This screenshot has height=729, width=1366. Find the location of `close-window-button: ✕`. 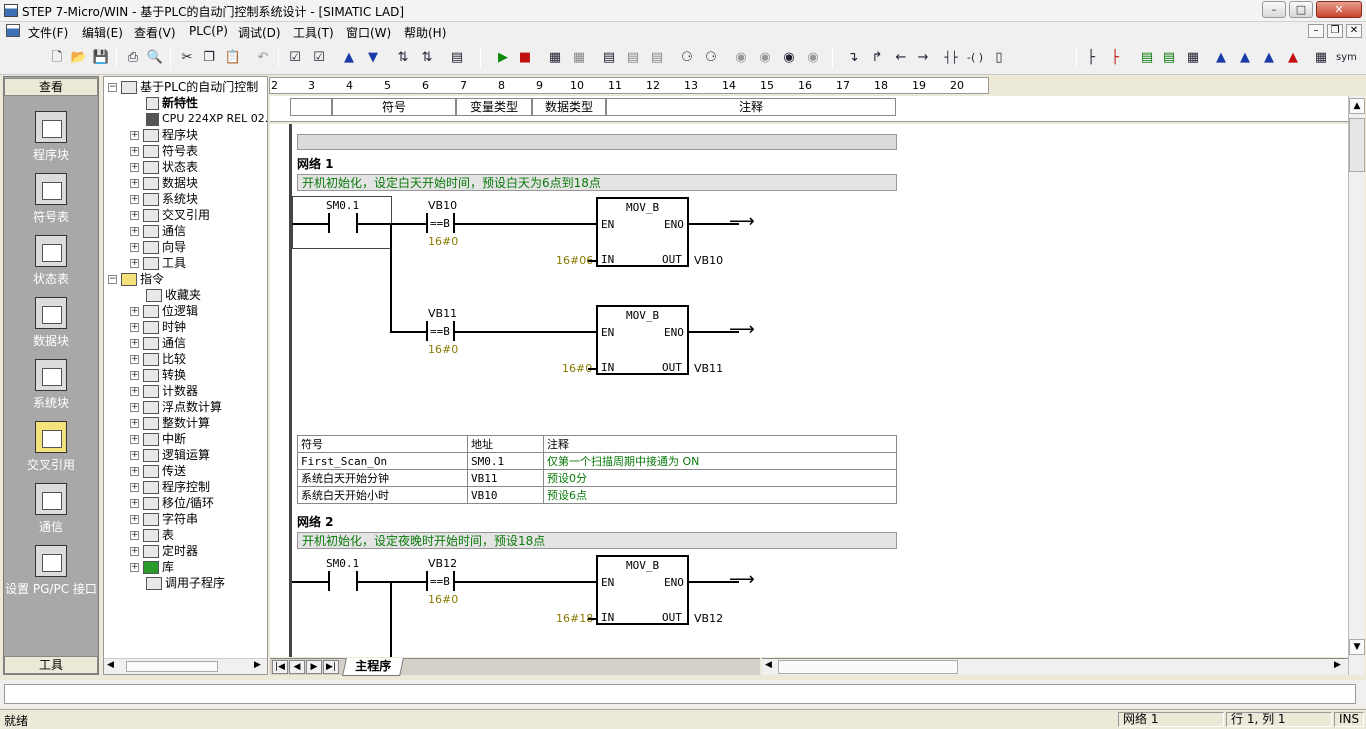

close-window-button: ✕ is located at coordinates (1339, 9).